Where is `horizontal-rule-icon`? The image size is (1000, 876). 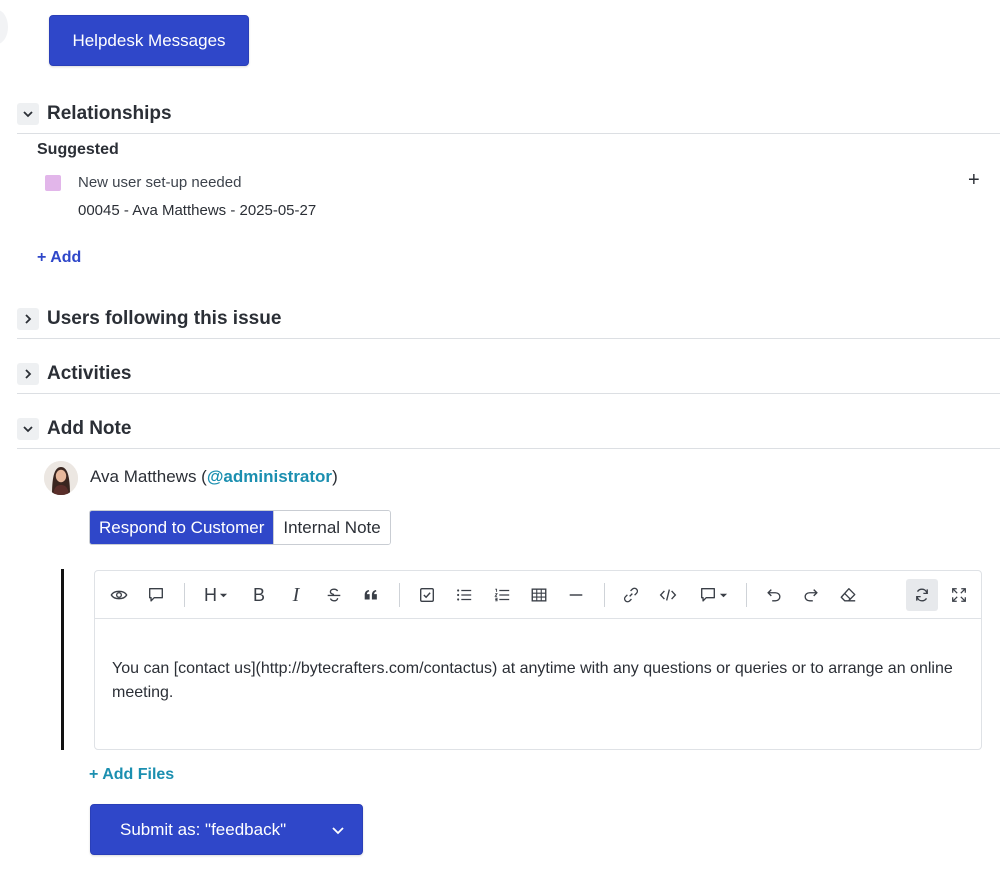
horizontal-rule-icon is located at coordinates (576, 595).